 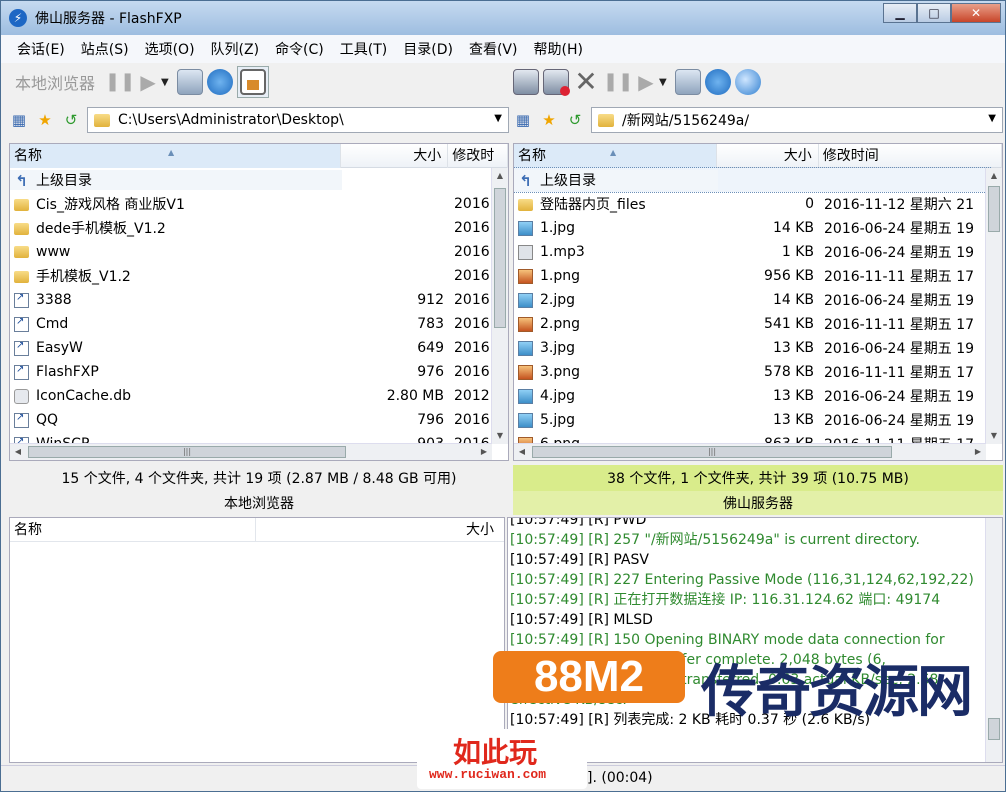 I want to click on menu-directory: 目录(D), so click(x=428, y=49).